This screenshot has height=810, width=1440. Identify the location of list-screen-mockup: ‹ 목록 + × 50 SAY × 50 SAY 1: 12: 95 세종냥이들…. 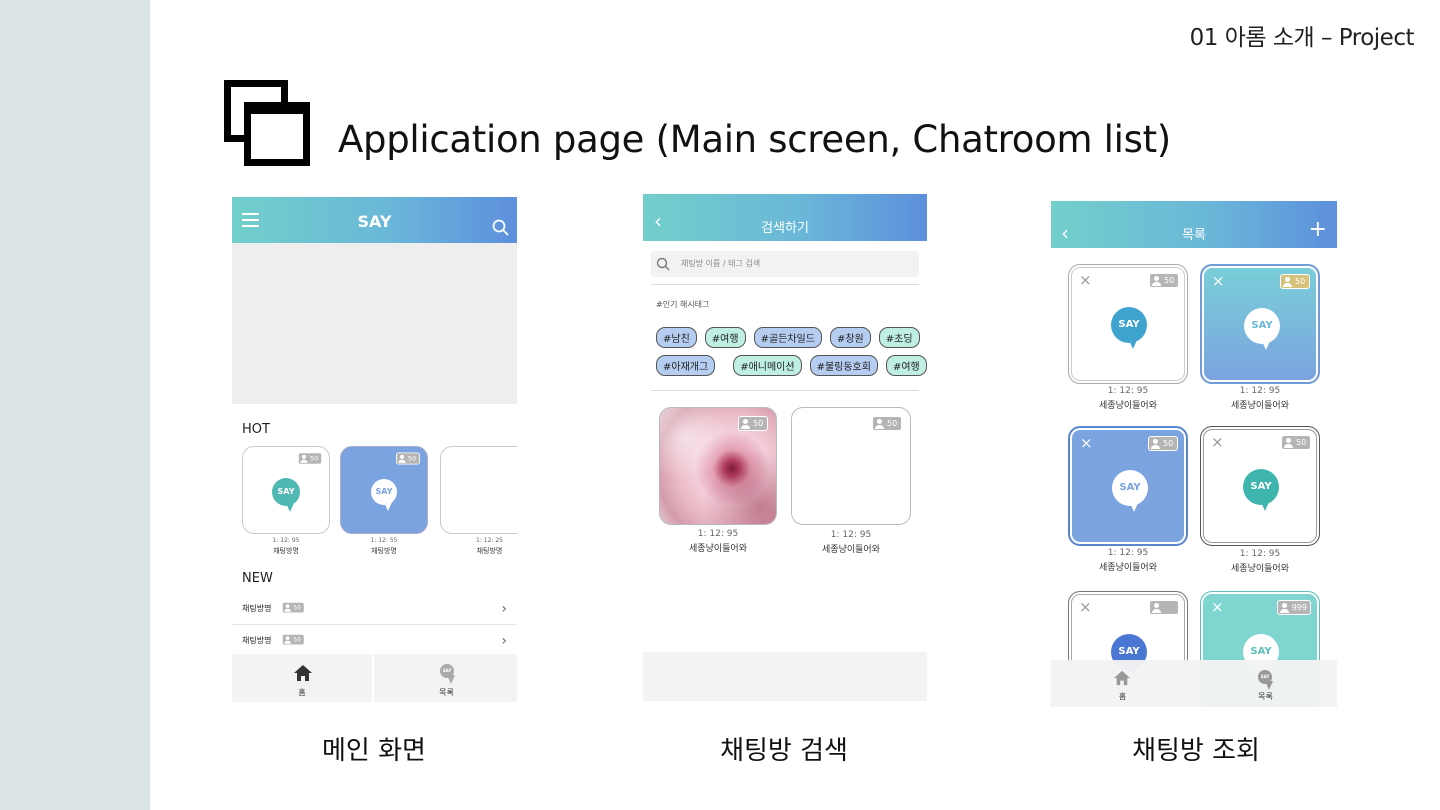
(1194, 454).